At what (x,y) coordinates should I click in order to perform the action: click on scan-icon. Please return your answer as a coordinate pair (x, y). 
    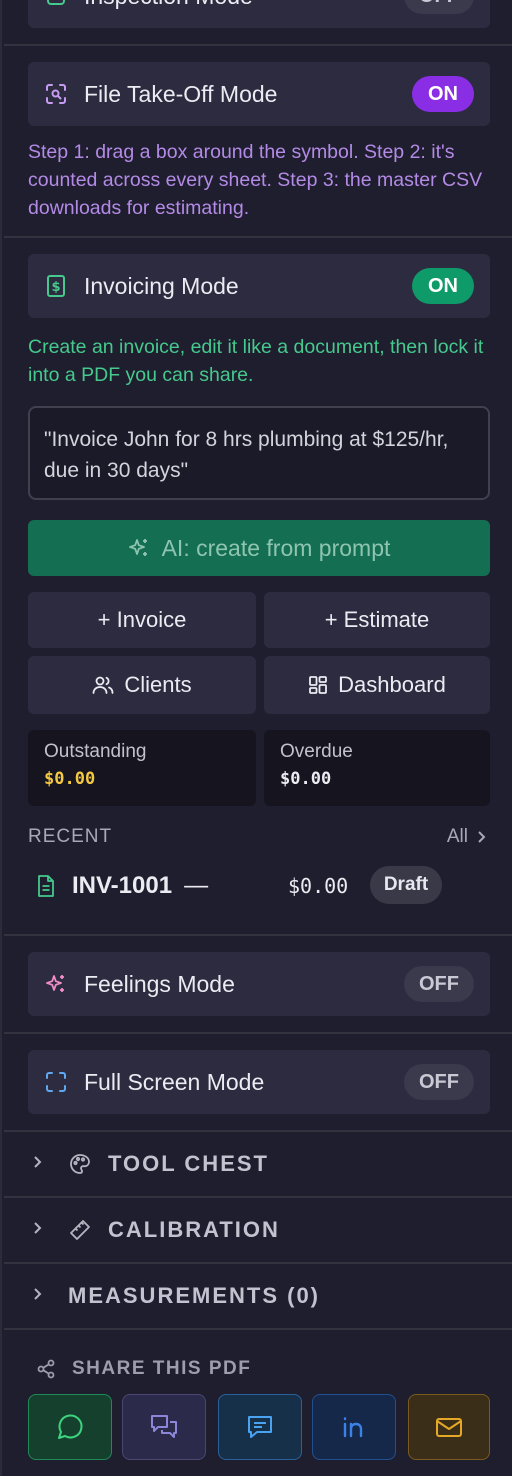
    Looking at the image, I should click on (56, 94).